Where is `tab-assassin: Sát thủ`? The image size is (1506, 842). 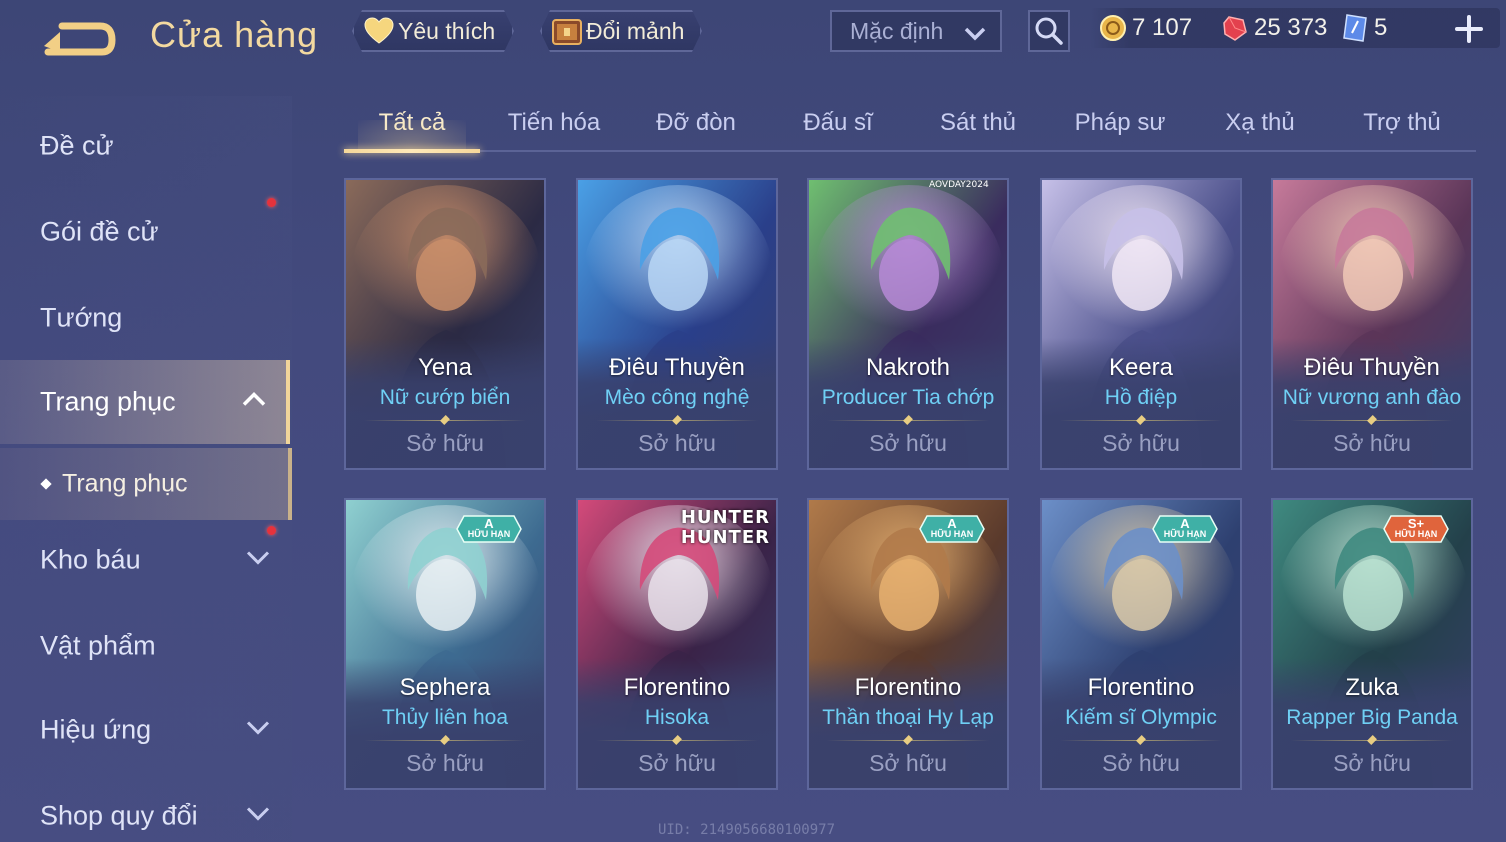 tab-assassin: Sát thủ is located at coordinates (978, 123).